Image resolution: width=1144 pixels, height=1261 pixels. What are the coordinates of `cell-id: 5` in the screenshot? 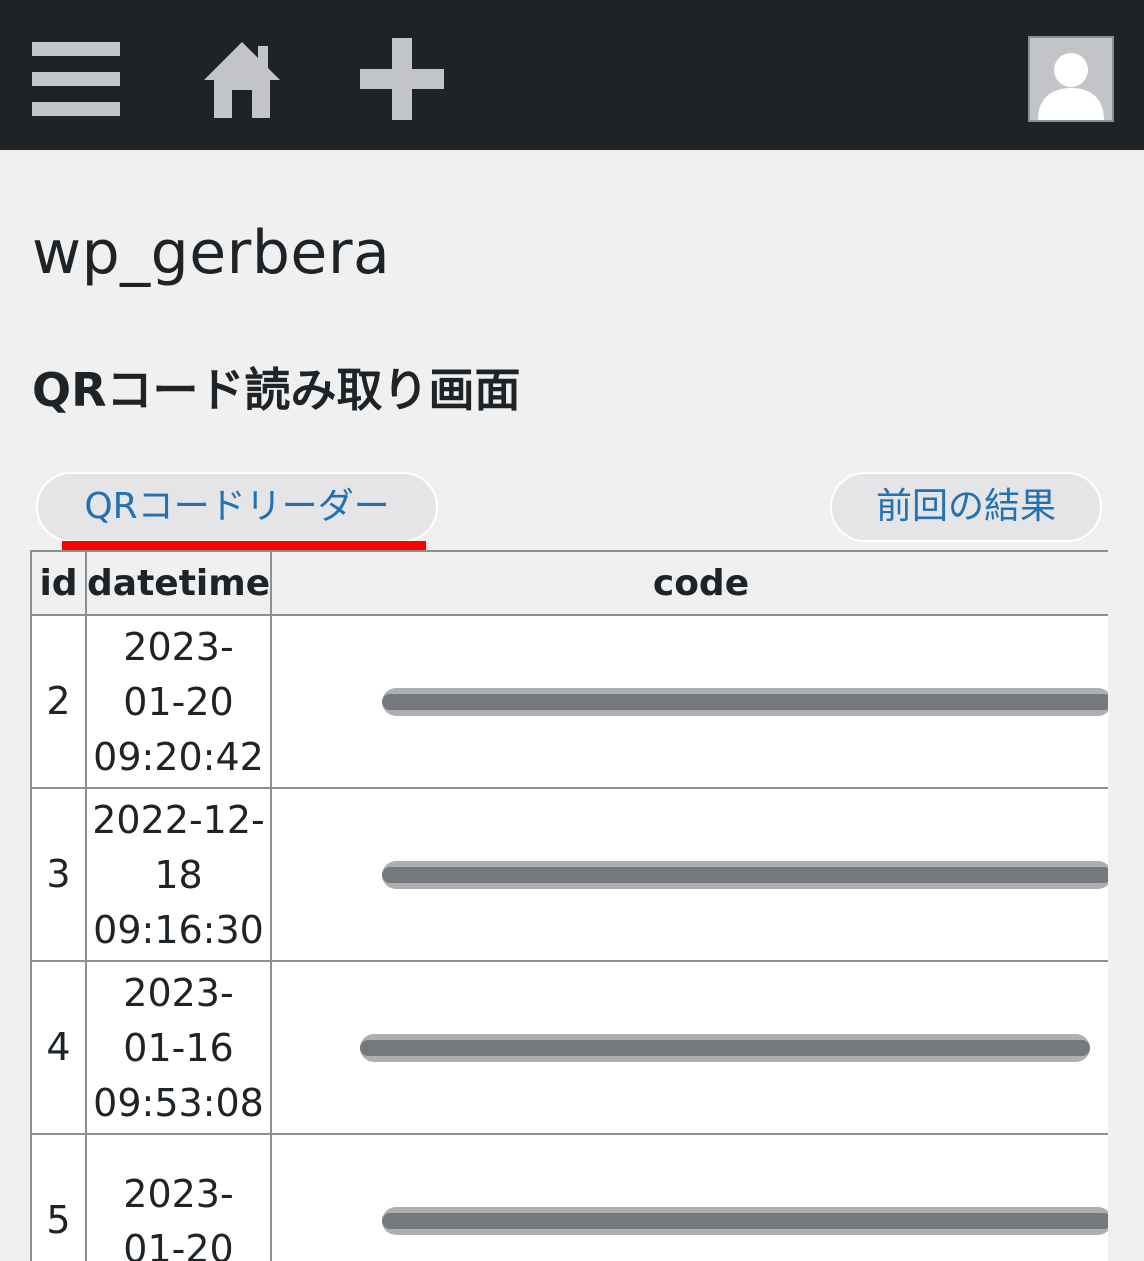 It's located at (58, 1197).